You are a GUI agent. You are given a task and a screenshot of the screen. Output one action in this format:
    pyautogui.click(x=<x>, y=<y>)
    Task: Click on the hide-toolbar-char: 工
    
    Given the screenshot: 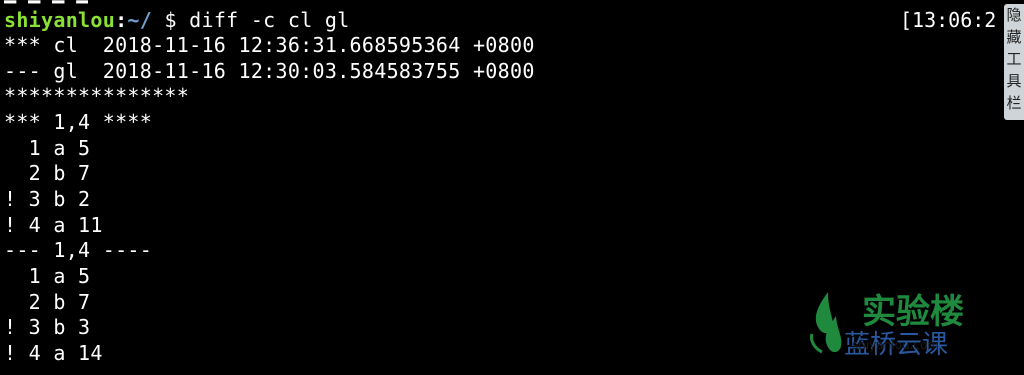 What is the action you would take?
    pyautogui.click(x=1014, y=59)
    